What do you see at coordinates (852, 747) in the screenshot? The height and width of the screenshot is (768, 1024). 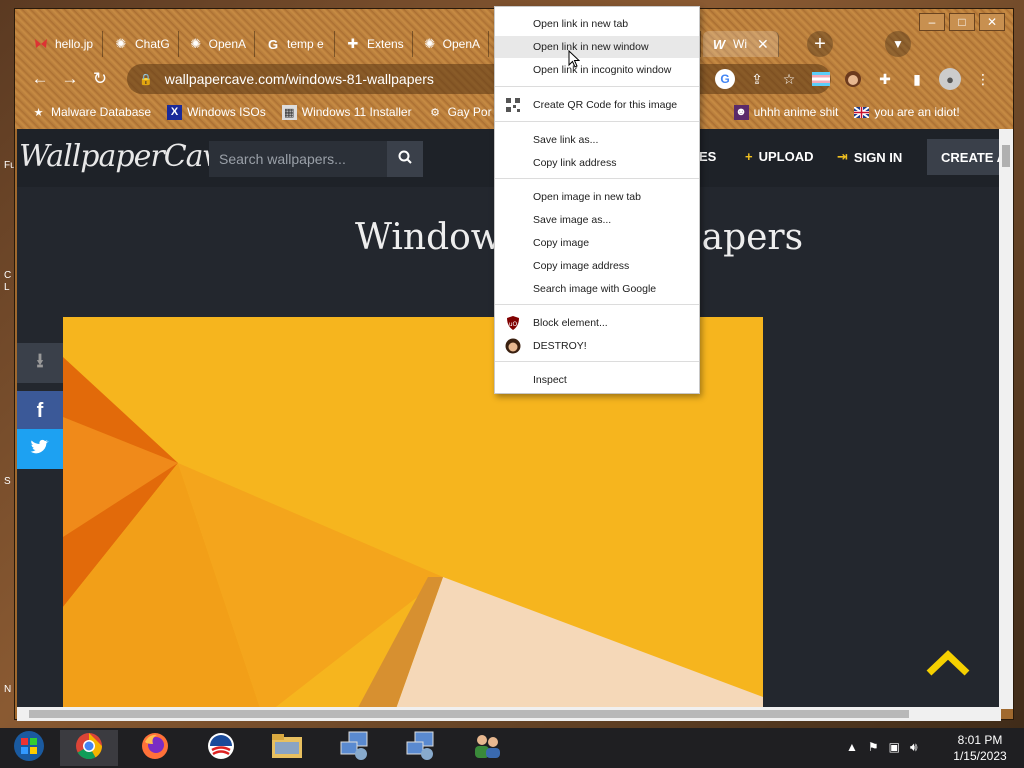 I see `show-hidden-icons-icon: ▲` at bounding box center [852, 747].